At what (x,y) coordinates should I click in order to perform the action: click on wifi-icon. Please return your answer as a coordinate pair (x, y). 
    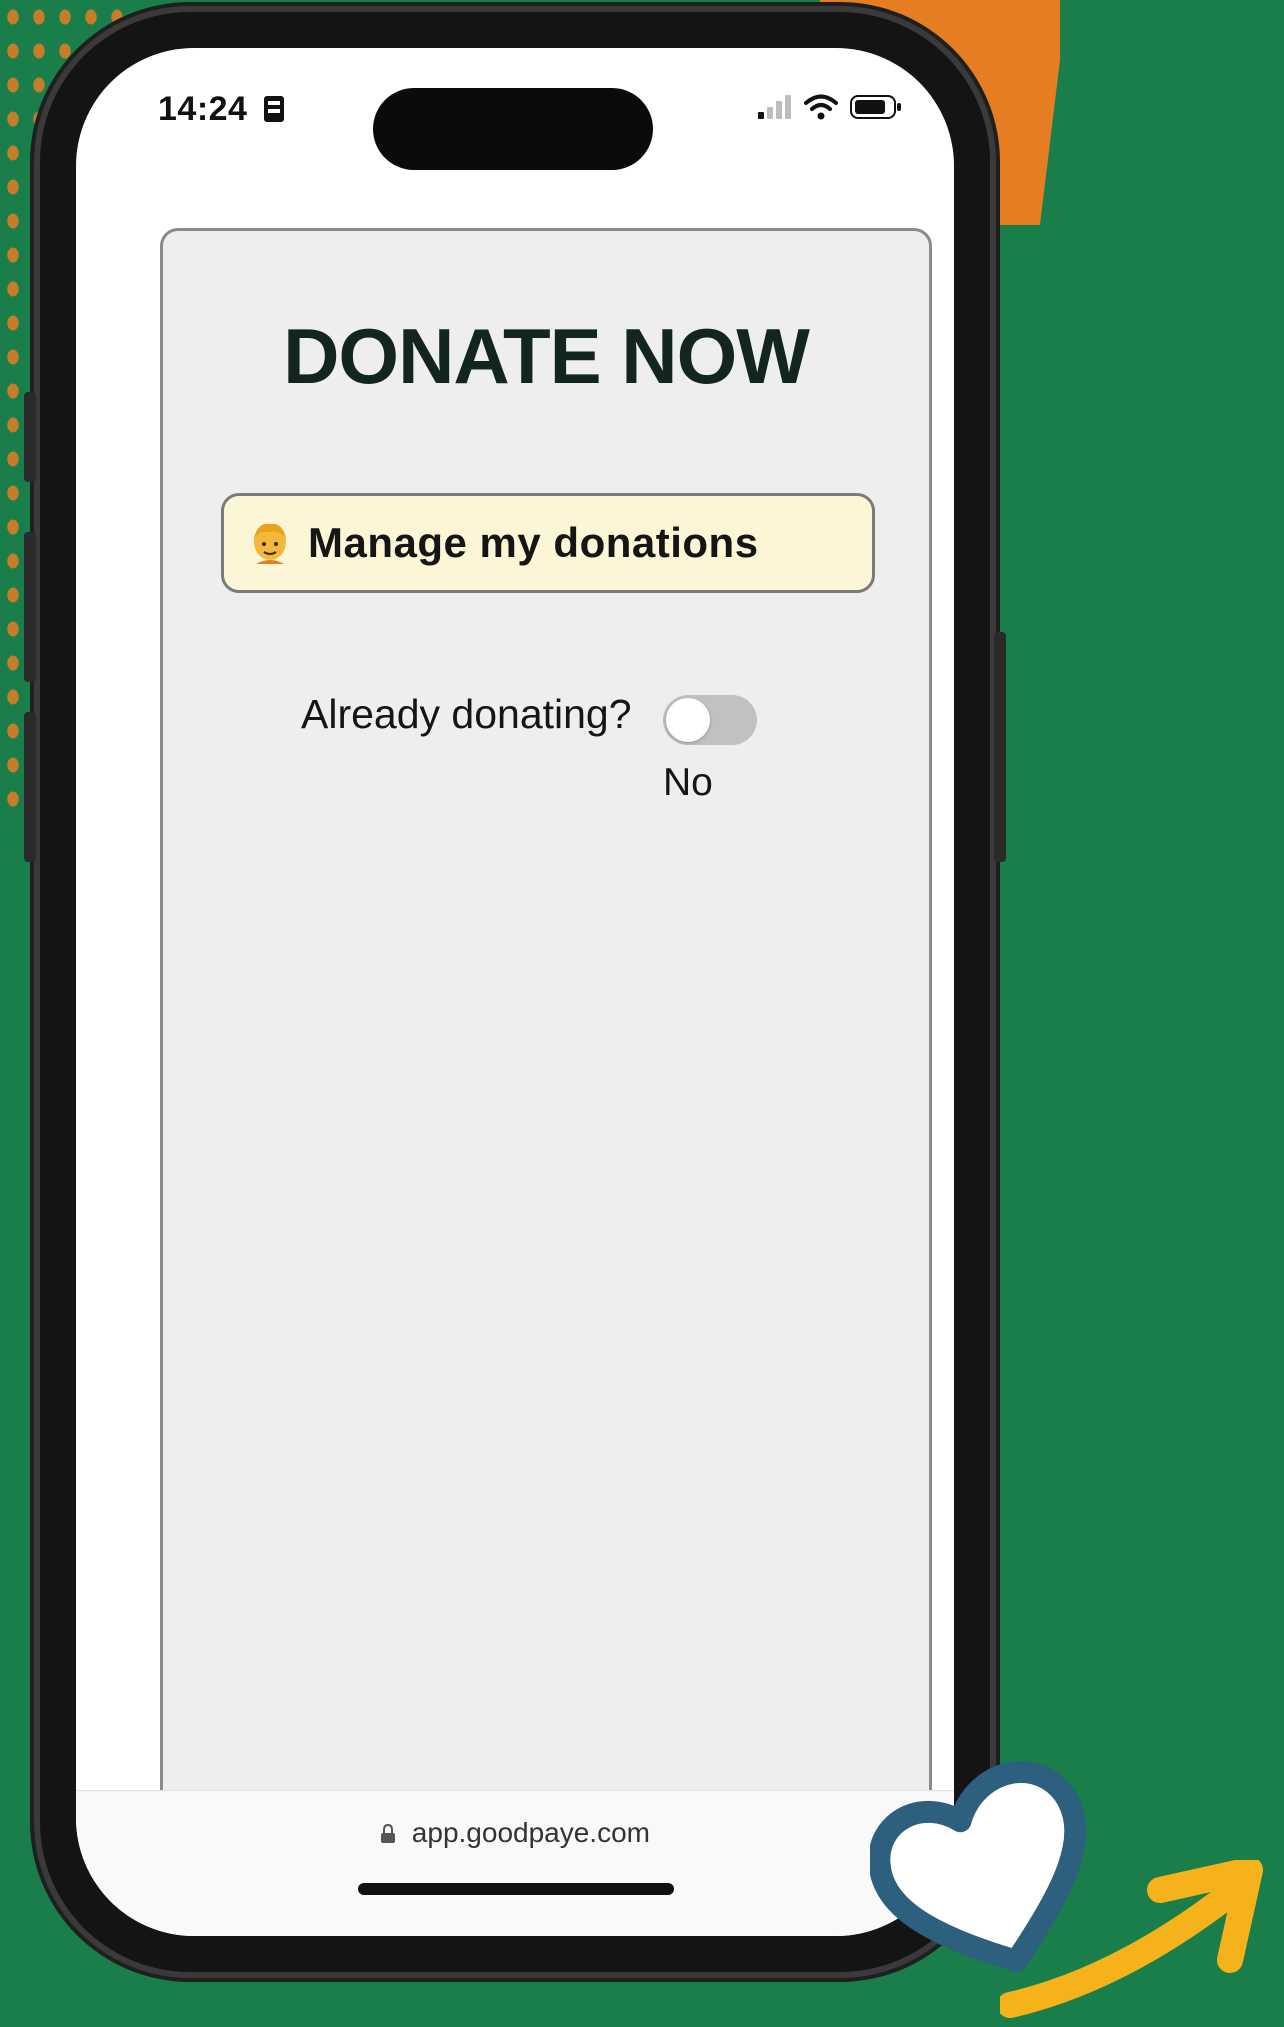
    Looking at the image, I should click on (821, 107).